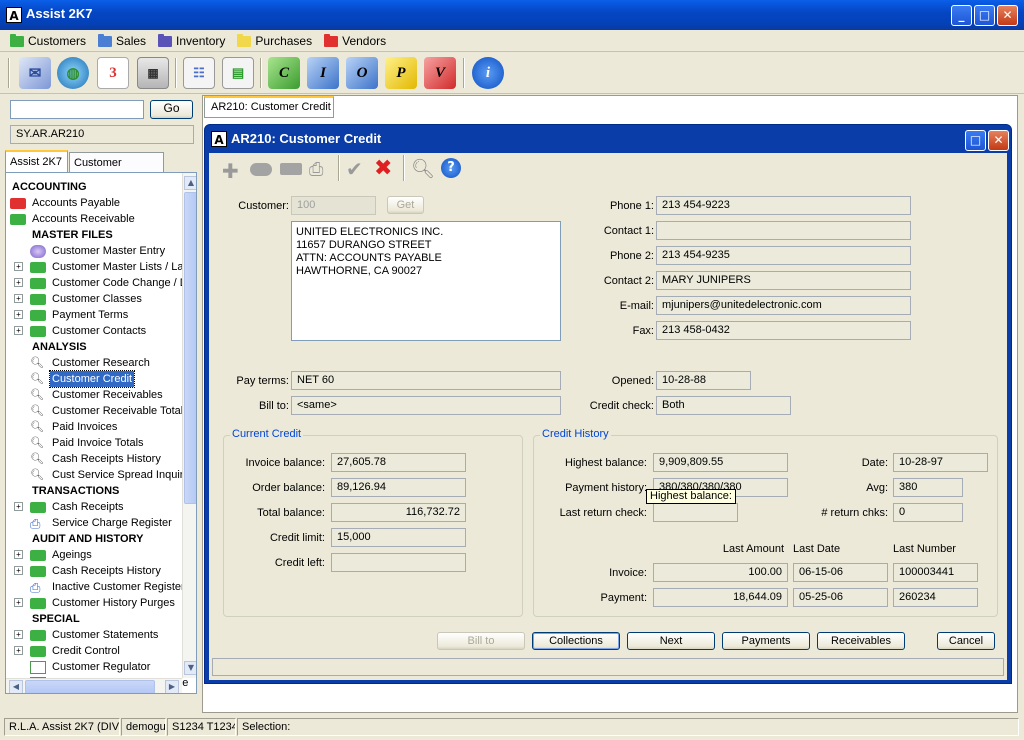 This screenshot has width=1024, height=740. What do you see at coordinates (703, 380) in the screenshot?
I see `opened-field: 10-28-88` at bounding box center [703, 380].